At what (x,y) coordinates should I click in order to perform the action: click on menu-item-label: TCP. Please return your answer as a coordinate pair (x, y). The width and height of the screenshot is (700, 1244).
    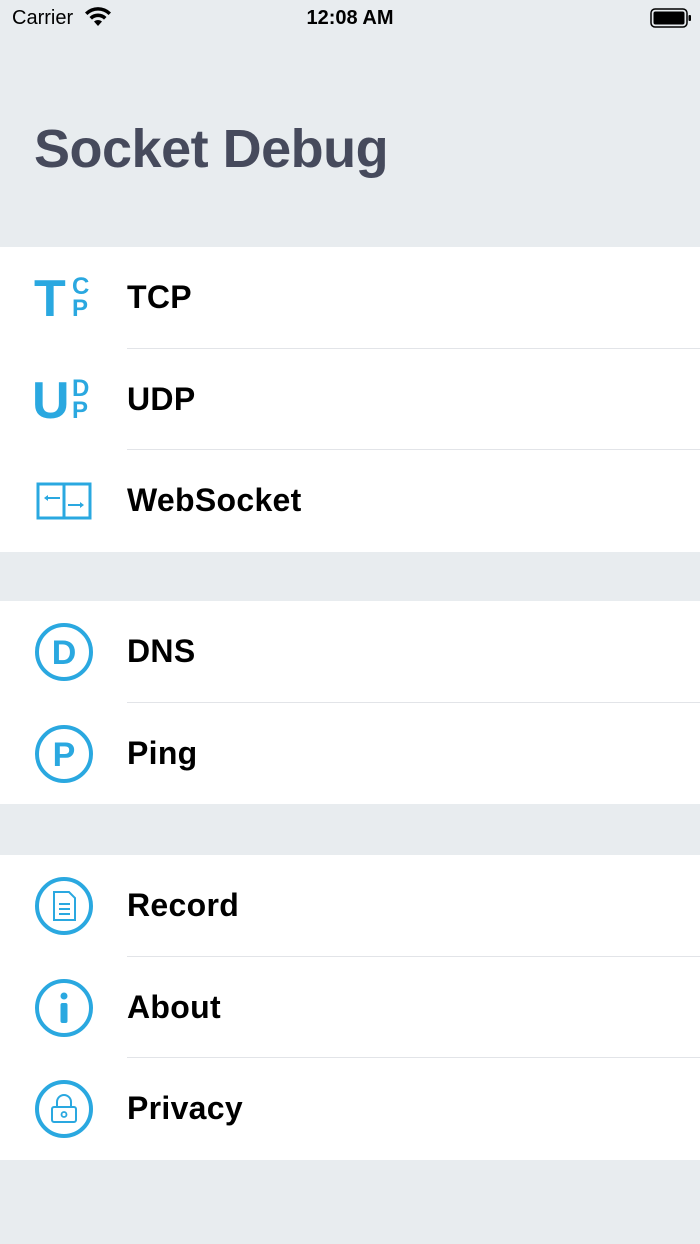
    Looking at the image, I should click on (159, 297).